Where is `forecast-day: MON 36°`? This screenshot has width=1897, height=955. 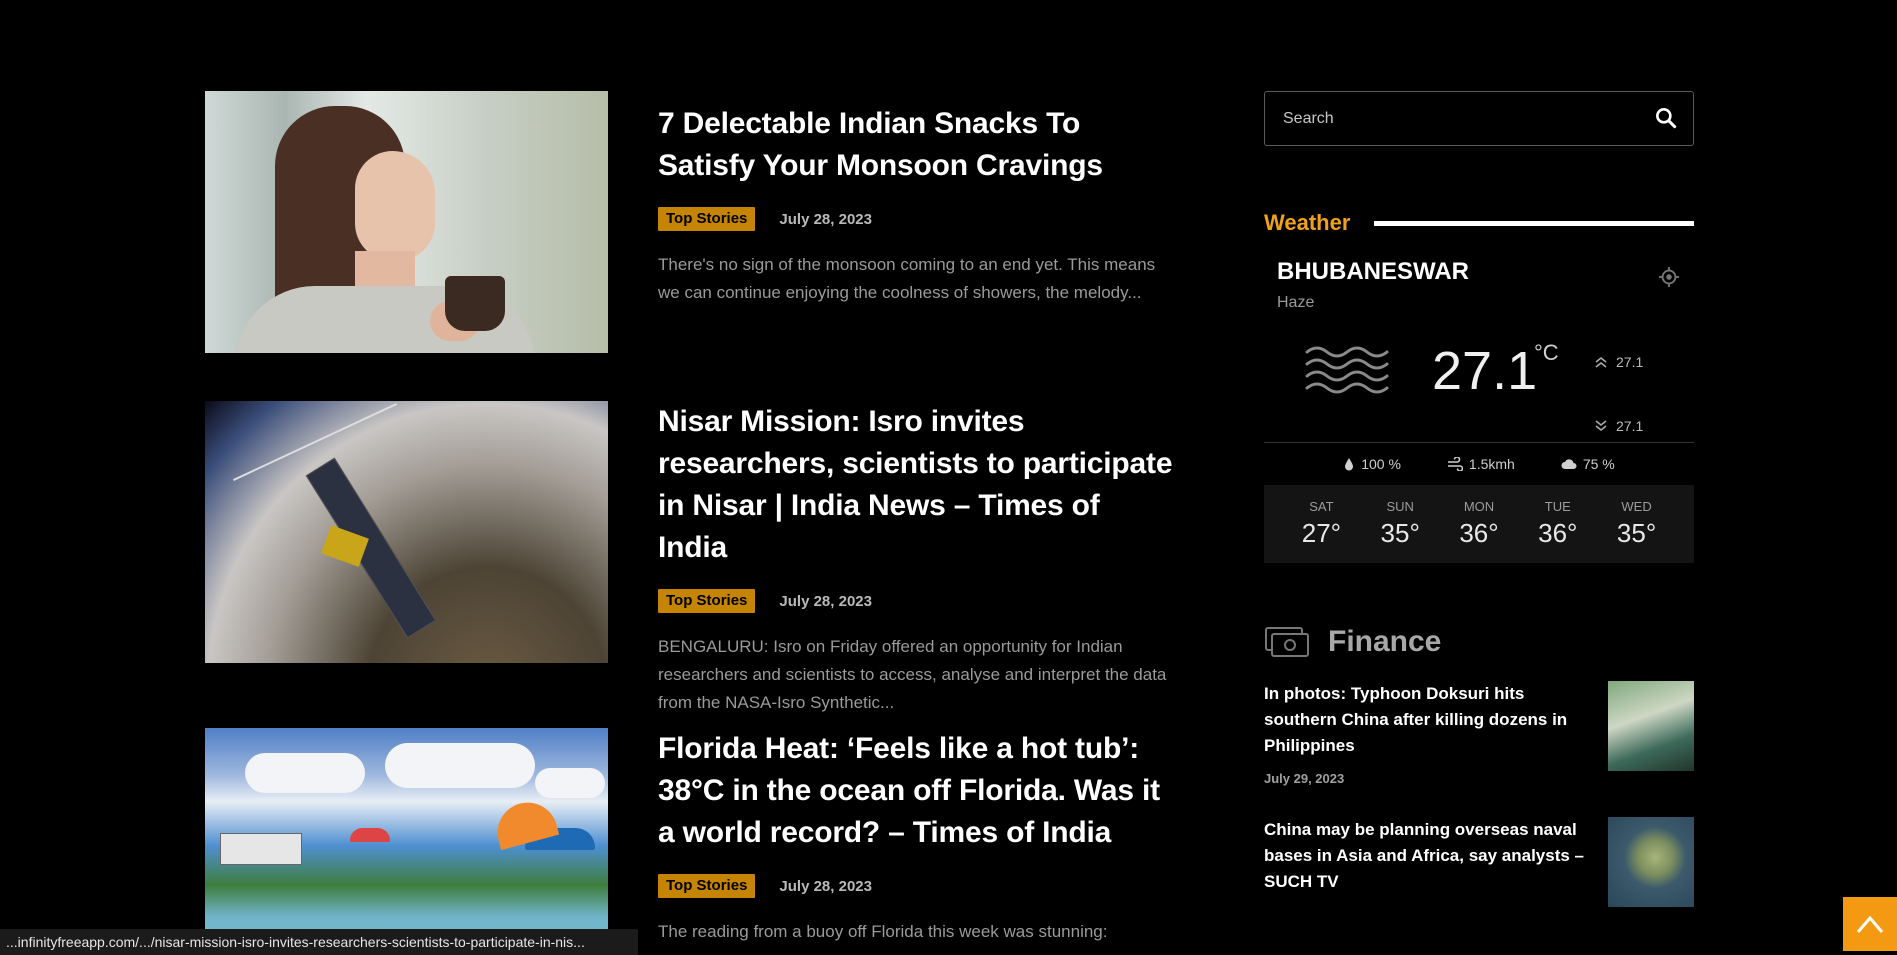
forecast-day: MON 36° is located at coordinates (1478, 524).